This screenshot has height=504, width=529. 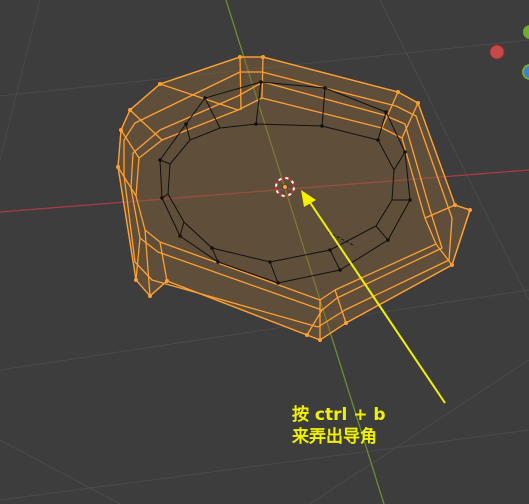 What do you see at coordinates (339, 426) in the screenshot?
I see `annotation-text: 按 ctrl + b 来弄出导角` at bounding box center [339, 426].